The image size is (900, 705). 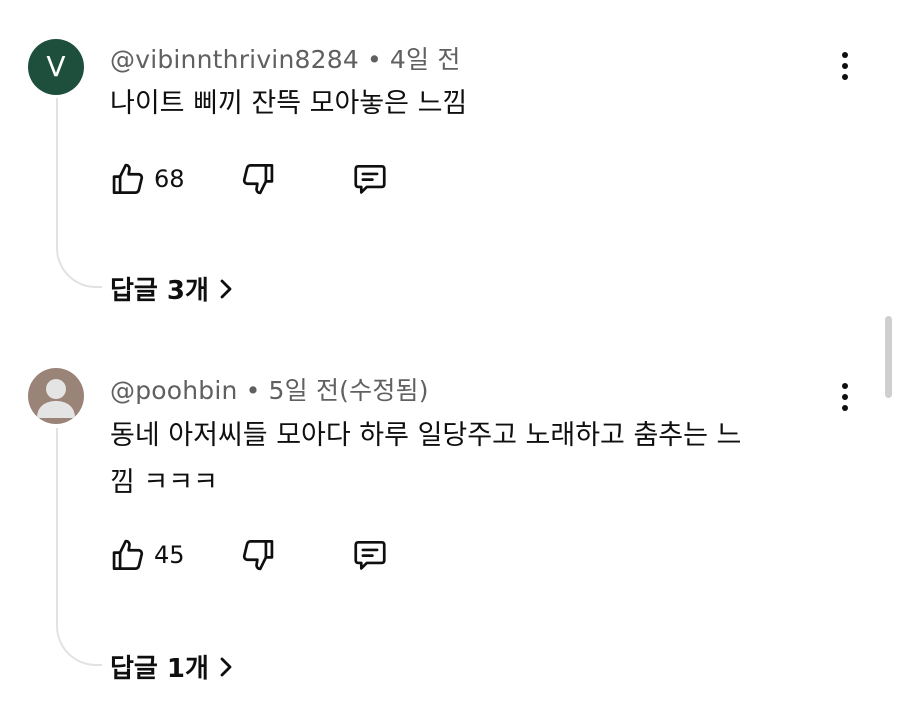 What do you see at coordinates (888, 357) in the screenshot?
I see `scrollbar` at bounding box center [888, 357].